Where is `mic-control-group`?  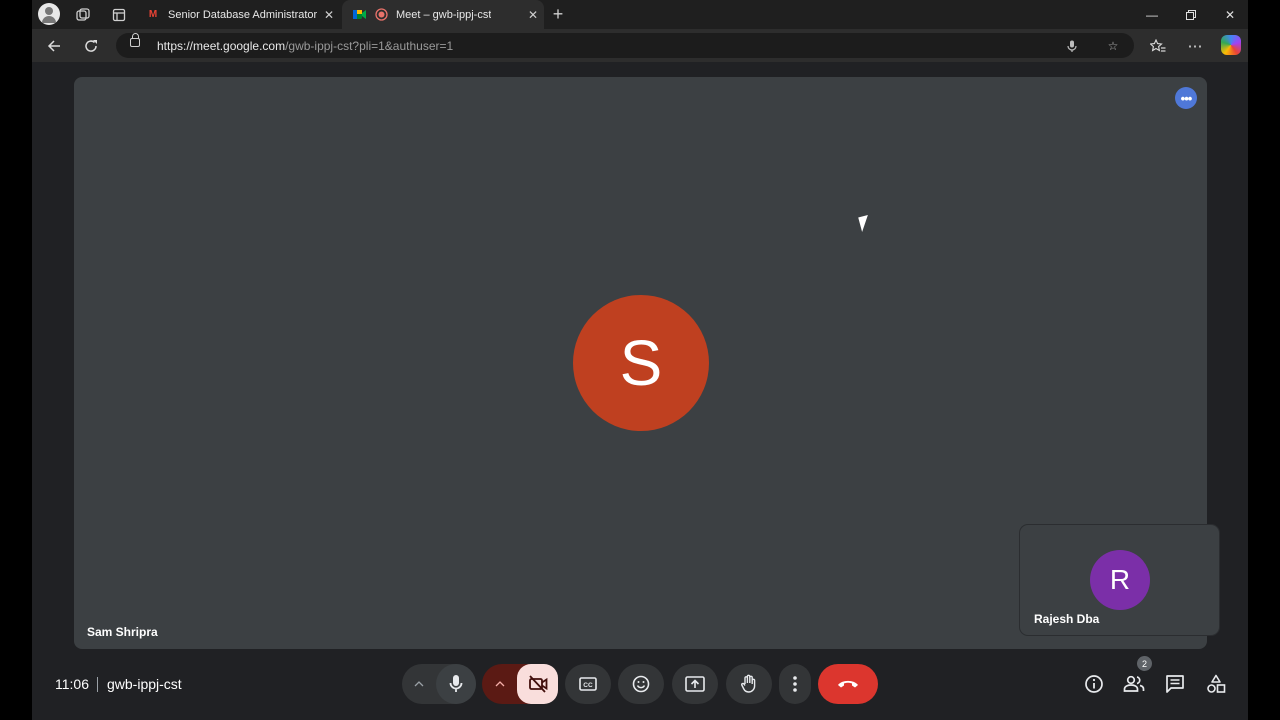 mic-control-group is located at coordinates (439, 684).